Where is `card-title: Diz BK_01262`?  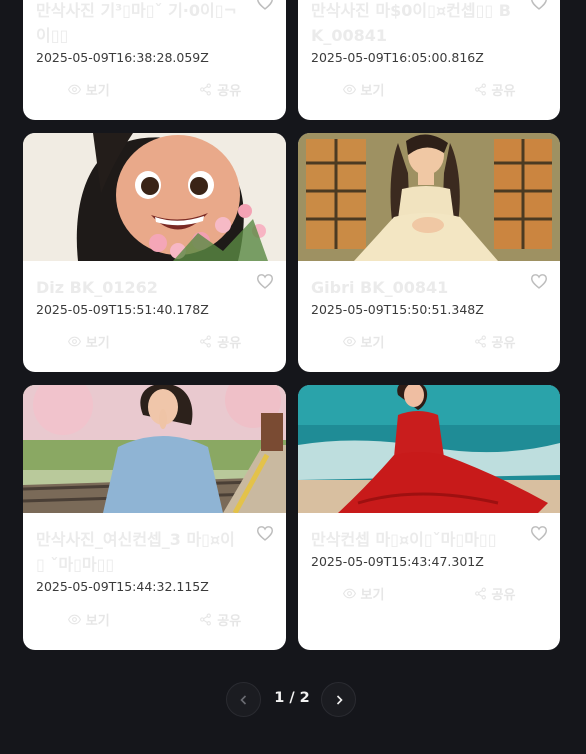
card-title: Diz BK_01262 is located at coordinates (97, 287).